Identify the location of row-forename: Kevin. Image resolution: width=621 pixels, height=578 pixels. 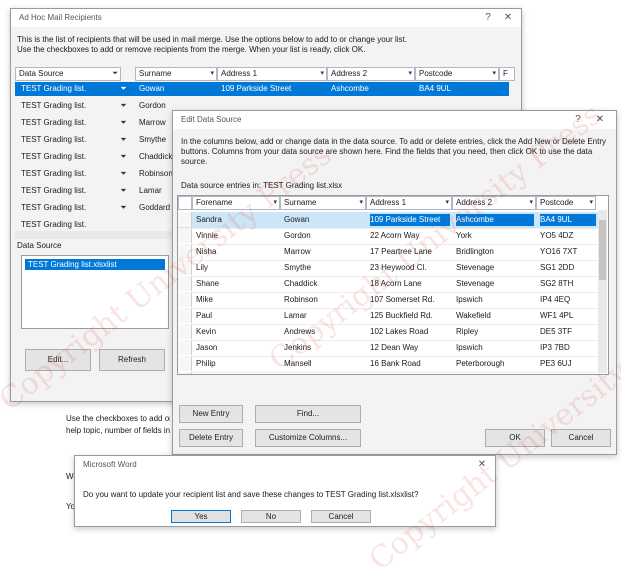
(237, 332).